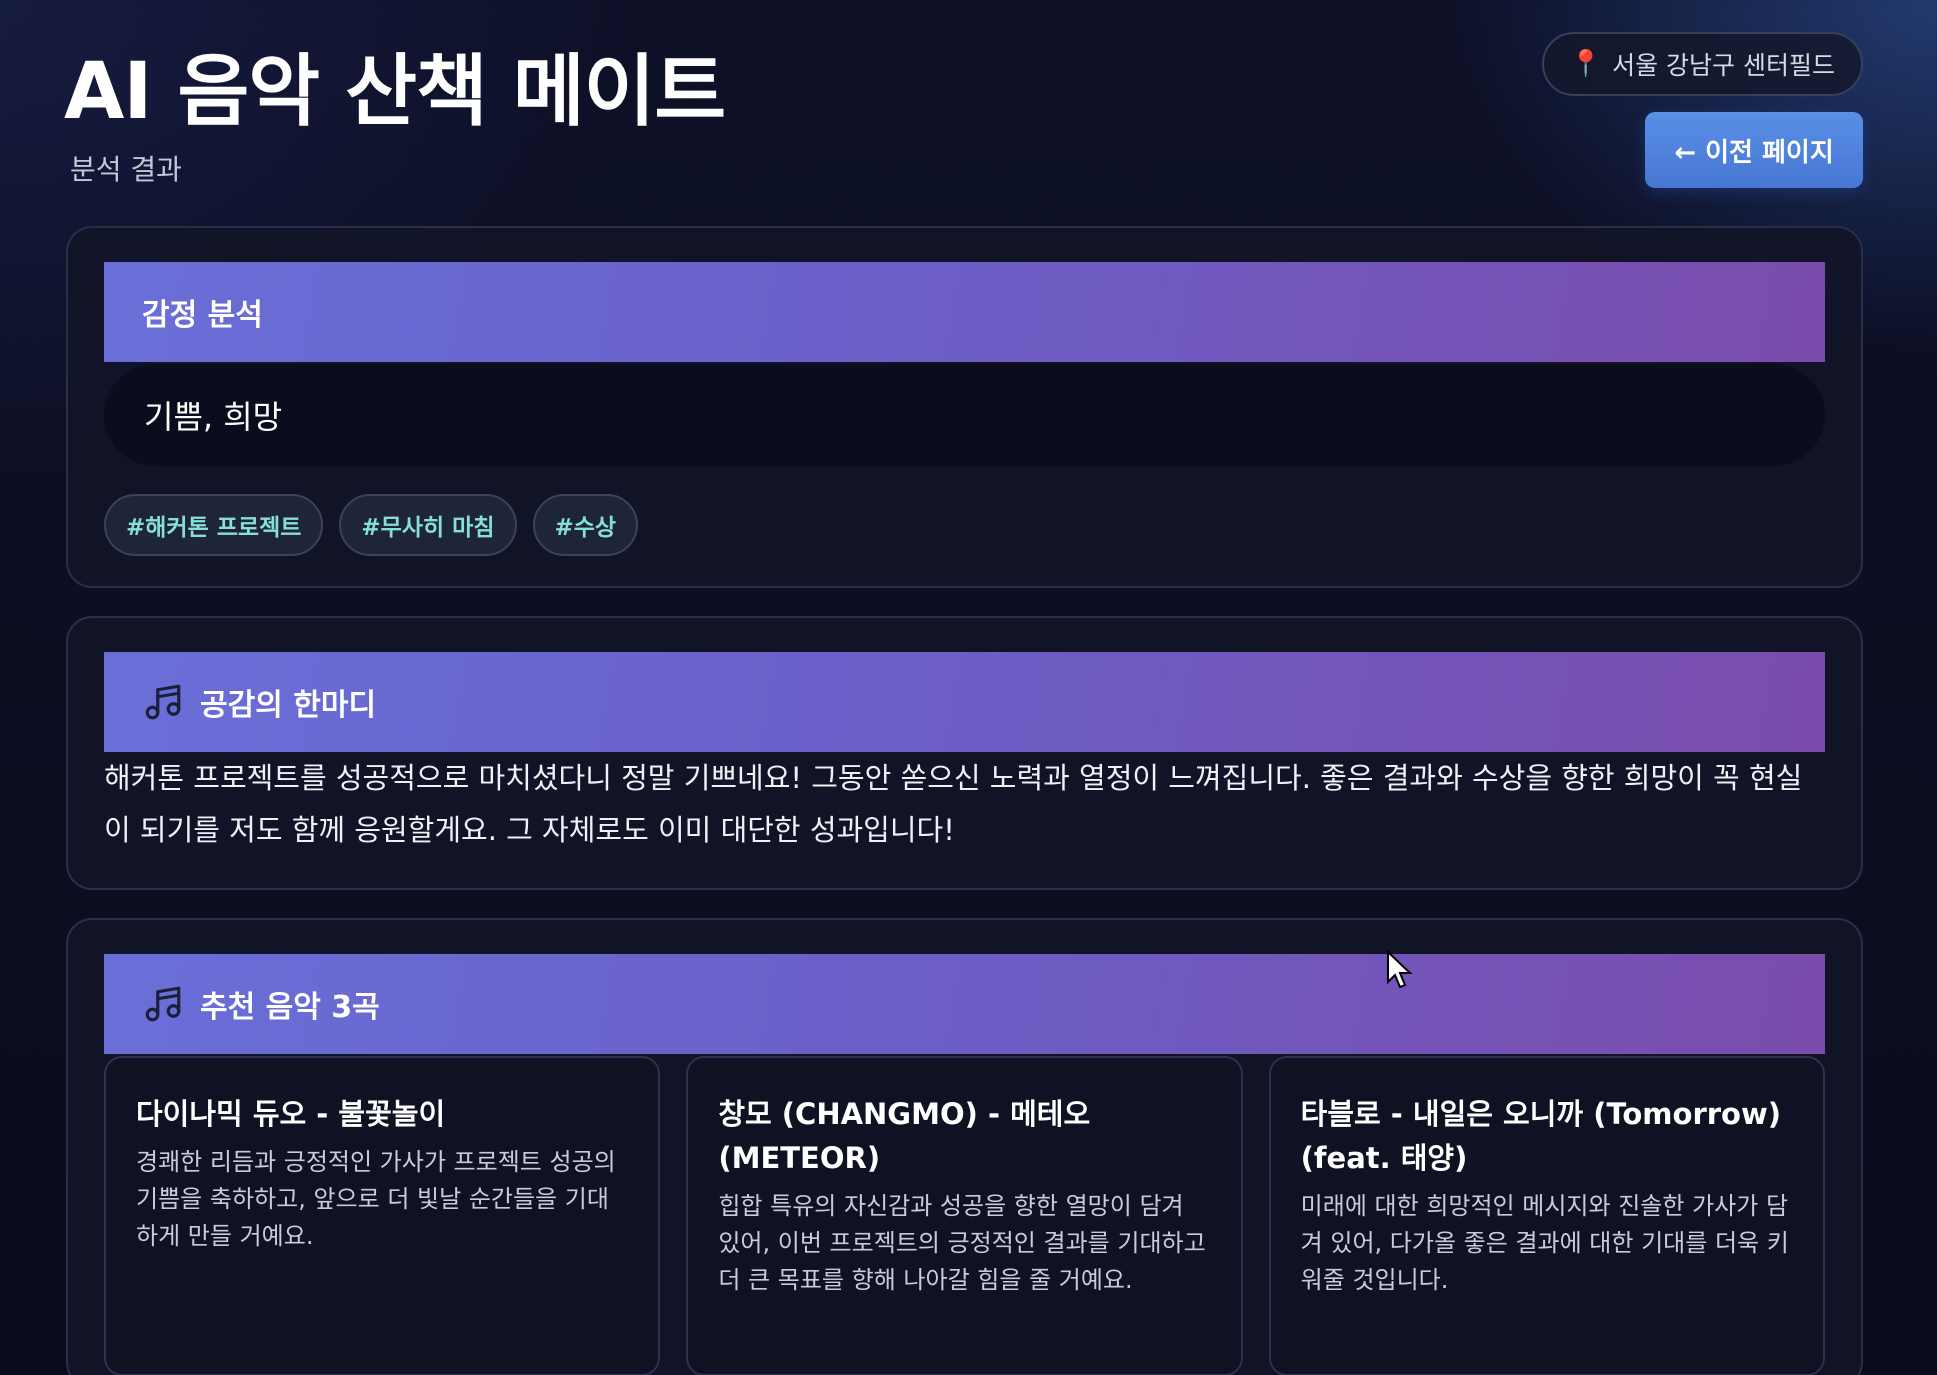  Describe the element at coordinates (395, 92) in the screenshot. I see `app-title: AI 음악 산책 메이트` at that location.